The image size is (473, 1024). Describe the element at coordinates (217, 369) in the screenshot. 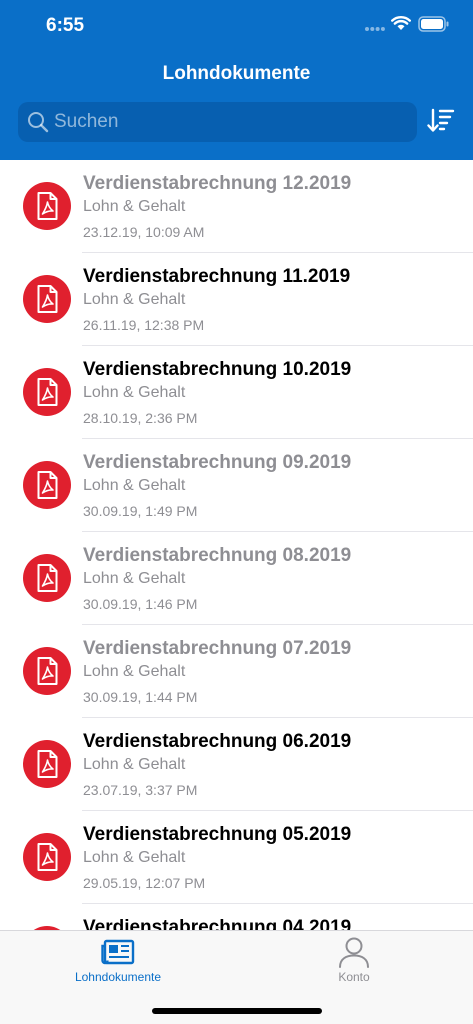

I see `document-title: Verdienstabrechnung 10.2019` at that location.